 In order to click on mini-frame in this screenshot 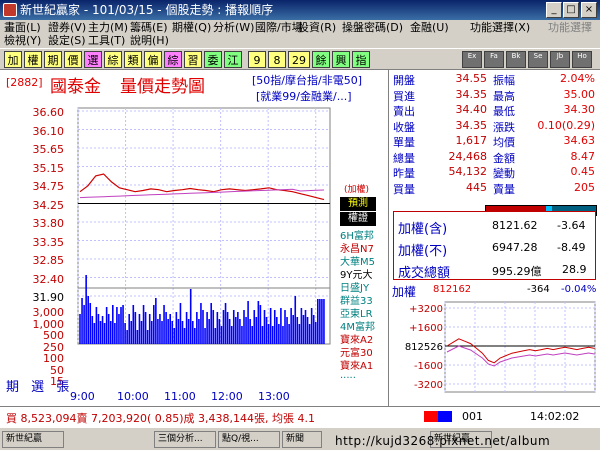, I will do `click(520, 347)`.